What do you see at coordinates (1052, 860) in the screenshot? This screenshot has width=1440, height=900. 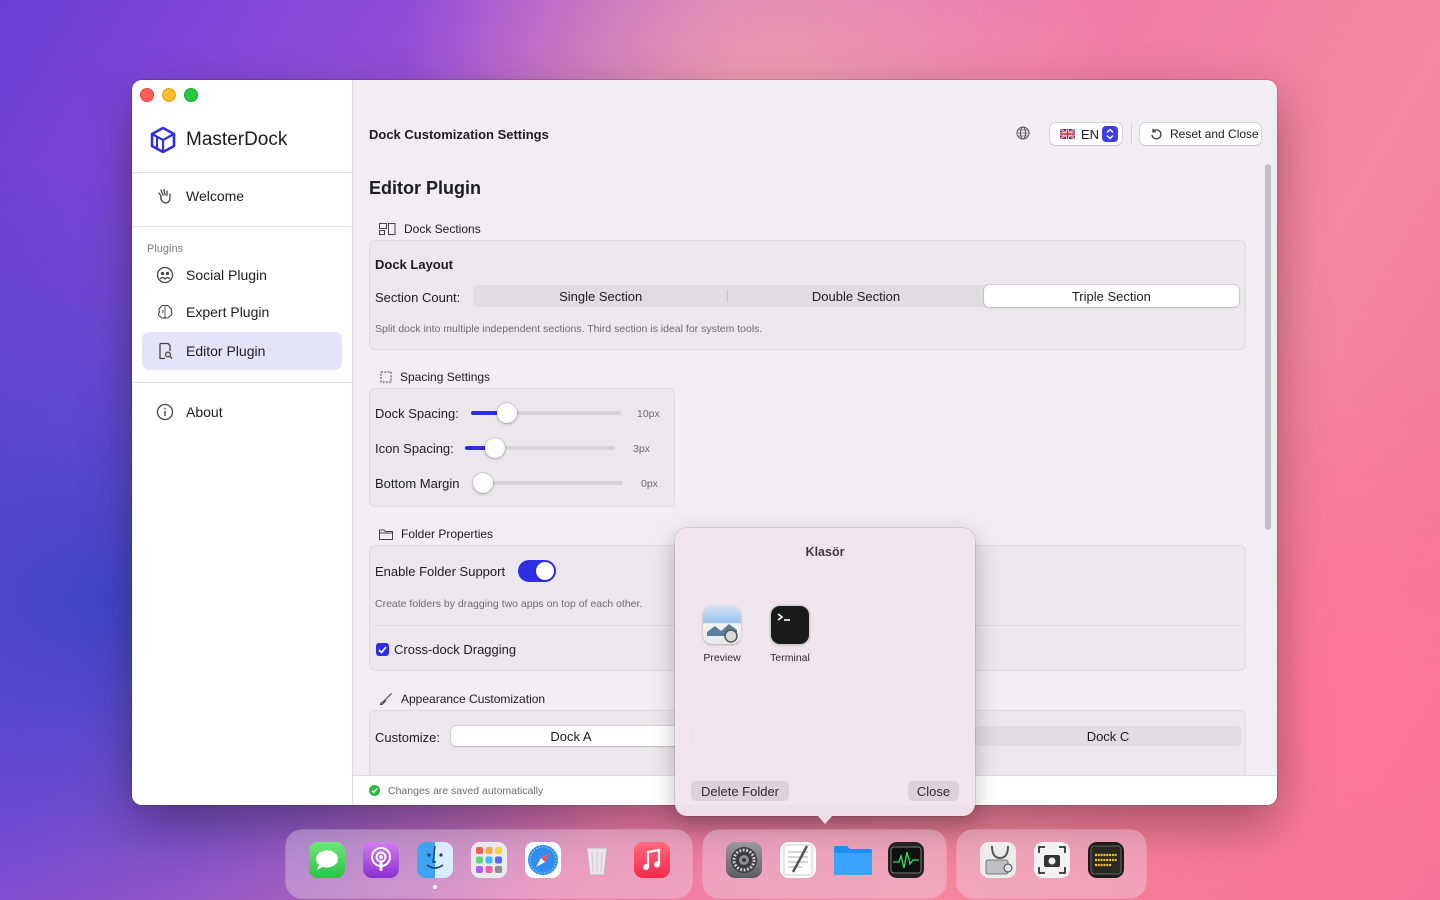 I see `screenshot-icon` at bounding box center [1052, 860].